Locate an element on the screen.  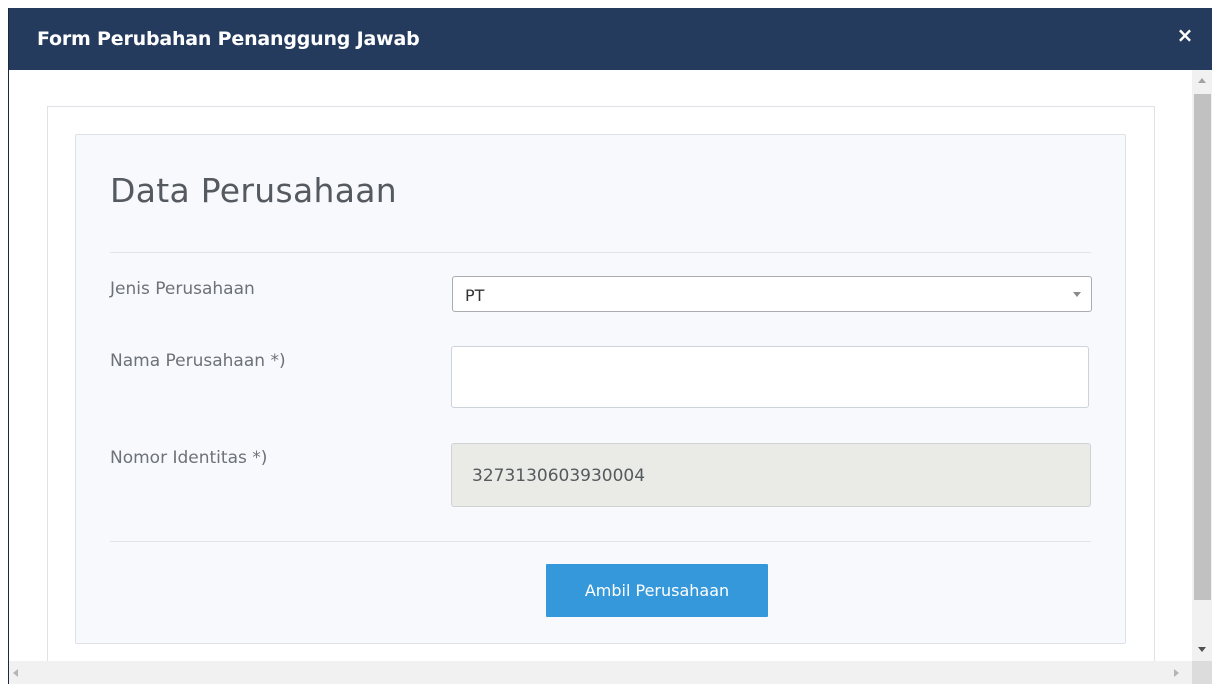
divider-top is located at coordinates (600, 252).